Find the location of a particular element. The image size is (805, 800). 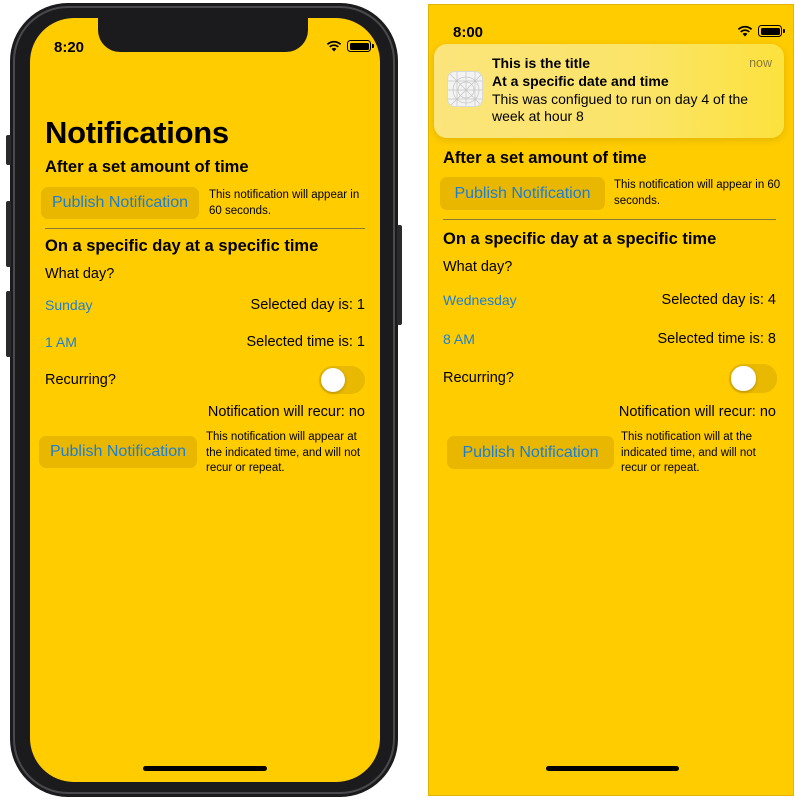

power-button is located at coordinates (399, 275).